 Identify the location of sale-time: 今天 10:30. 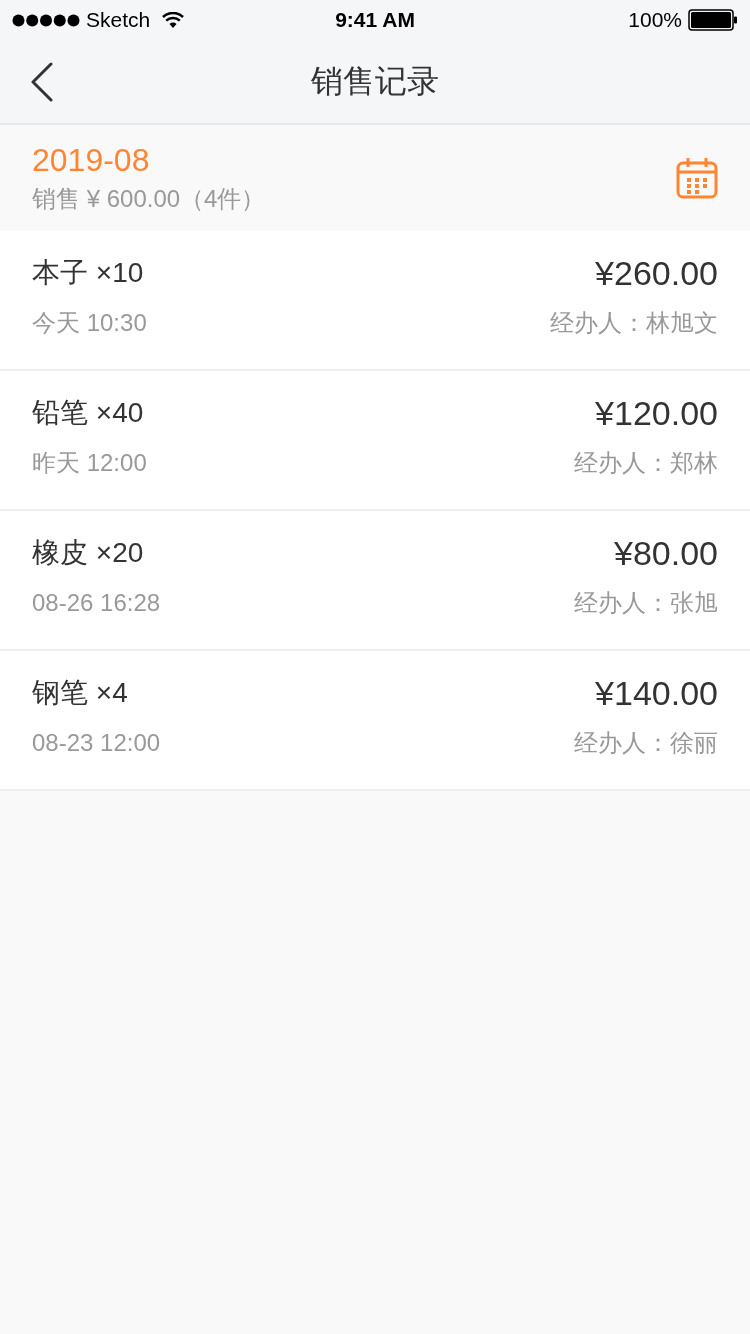
(90, 323).